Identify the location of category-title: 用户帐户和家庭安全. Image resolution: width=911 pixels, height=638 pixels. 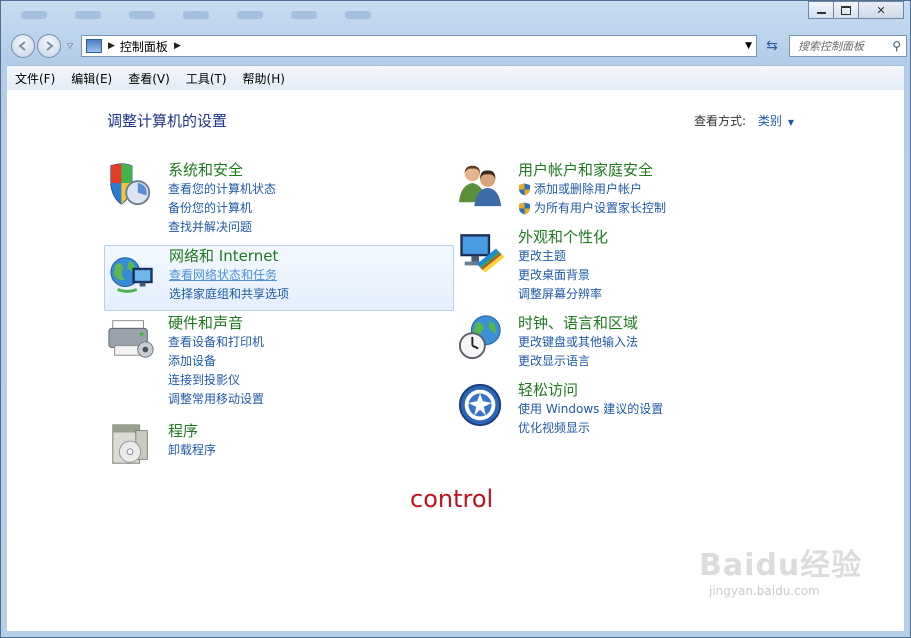
(592, 170).